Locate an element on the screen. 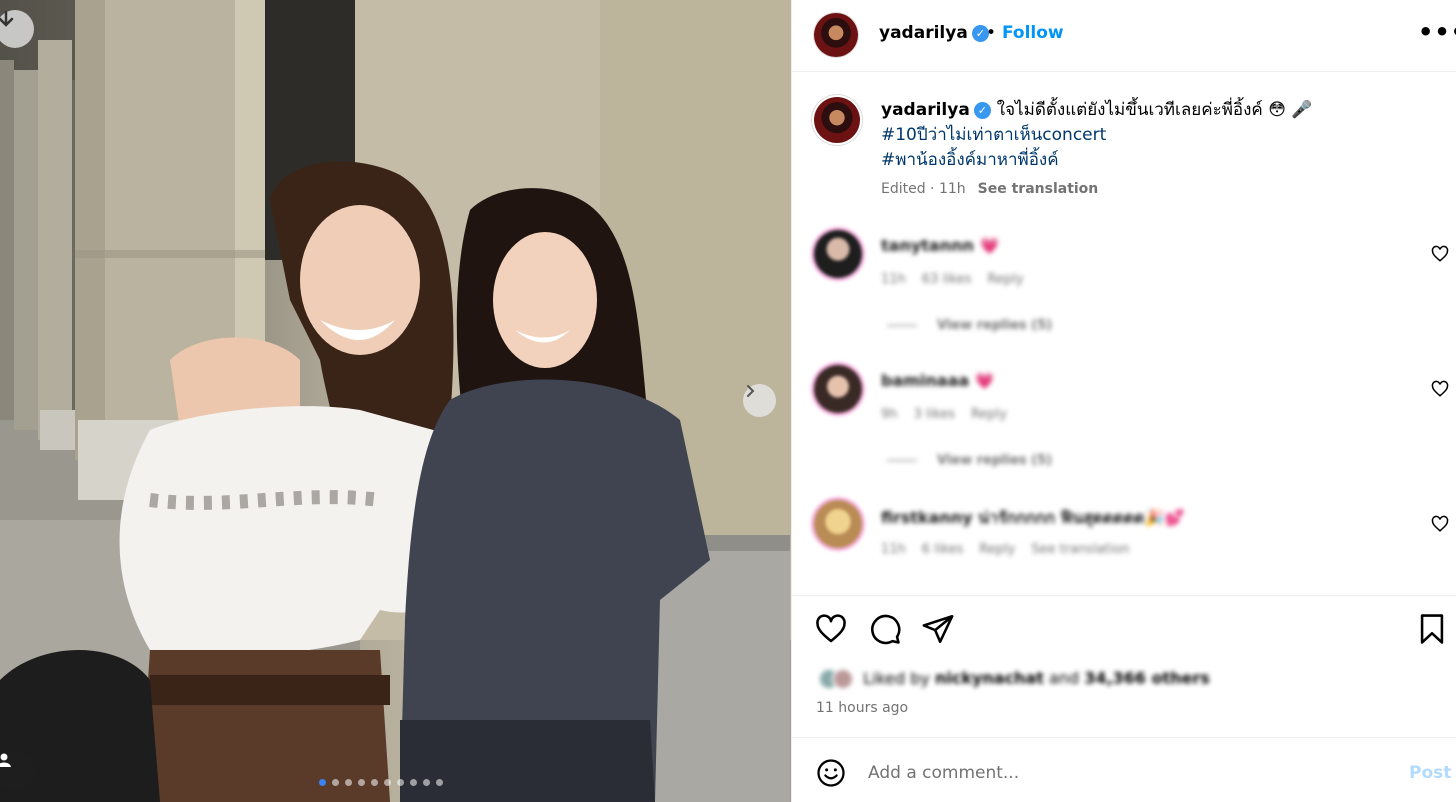 This screenshot has width=1456, height=802. post-header: yadarilya✓ • Follow ••• is located at coordinates (1124, 36).